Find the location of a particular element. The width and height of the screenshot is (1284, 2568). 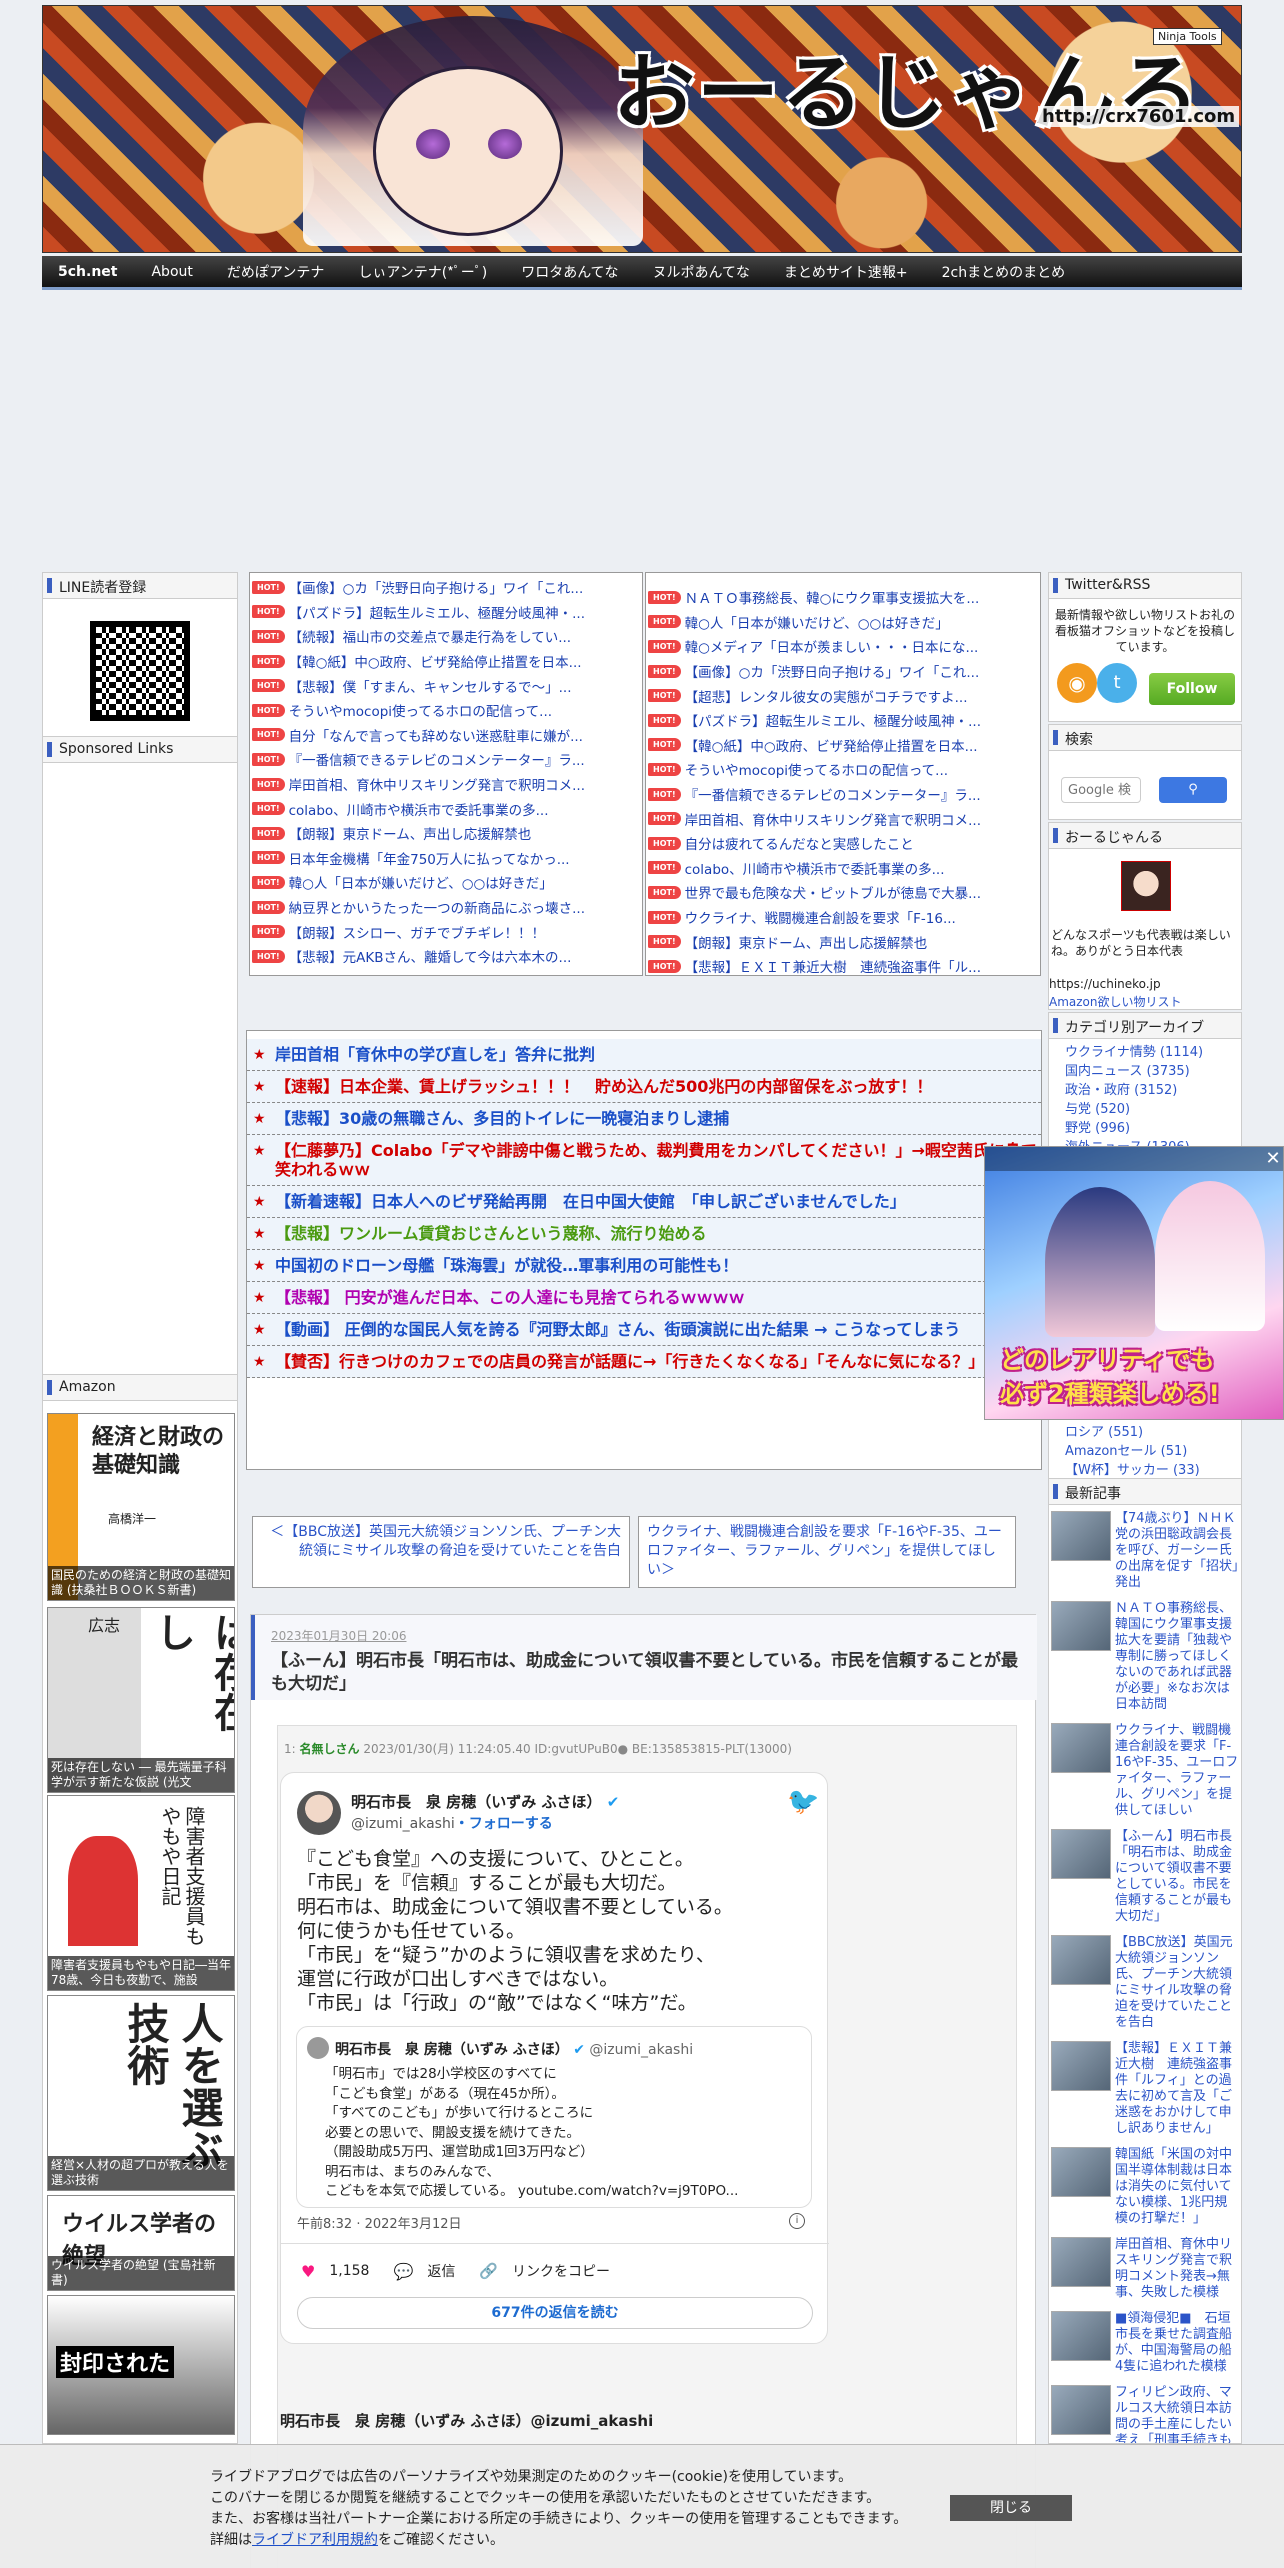

featured-link: 【悲報】30歳の無職さん、多目的トイレに一晩寝泊まりし逮捕 is located at coordinates (644, 1119).